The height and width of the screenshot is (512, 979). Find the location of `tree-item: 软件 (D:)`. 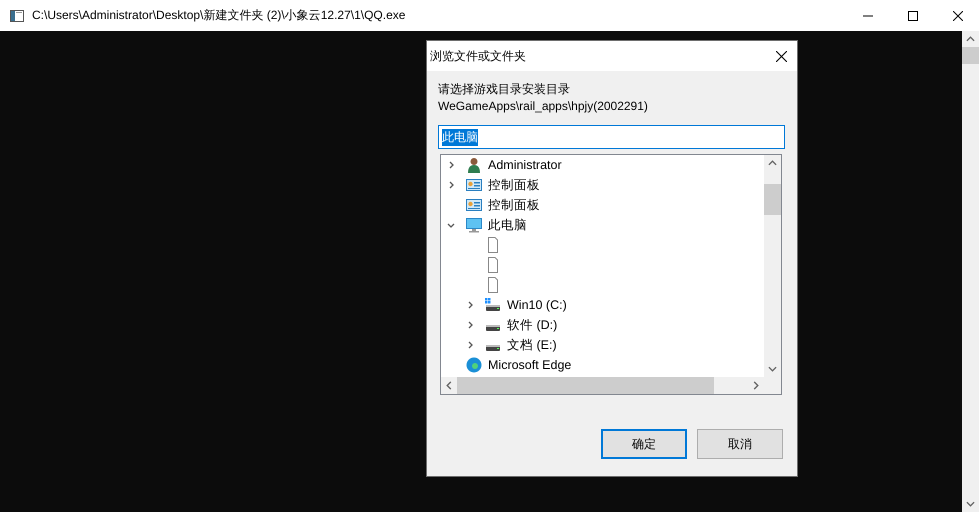

tree-item: 软件 (D:) is located at coordinates (532, 325).